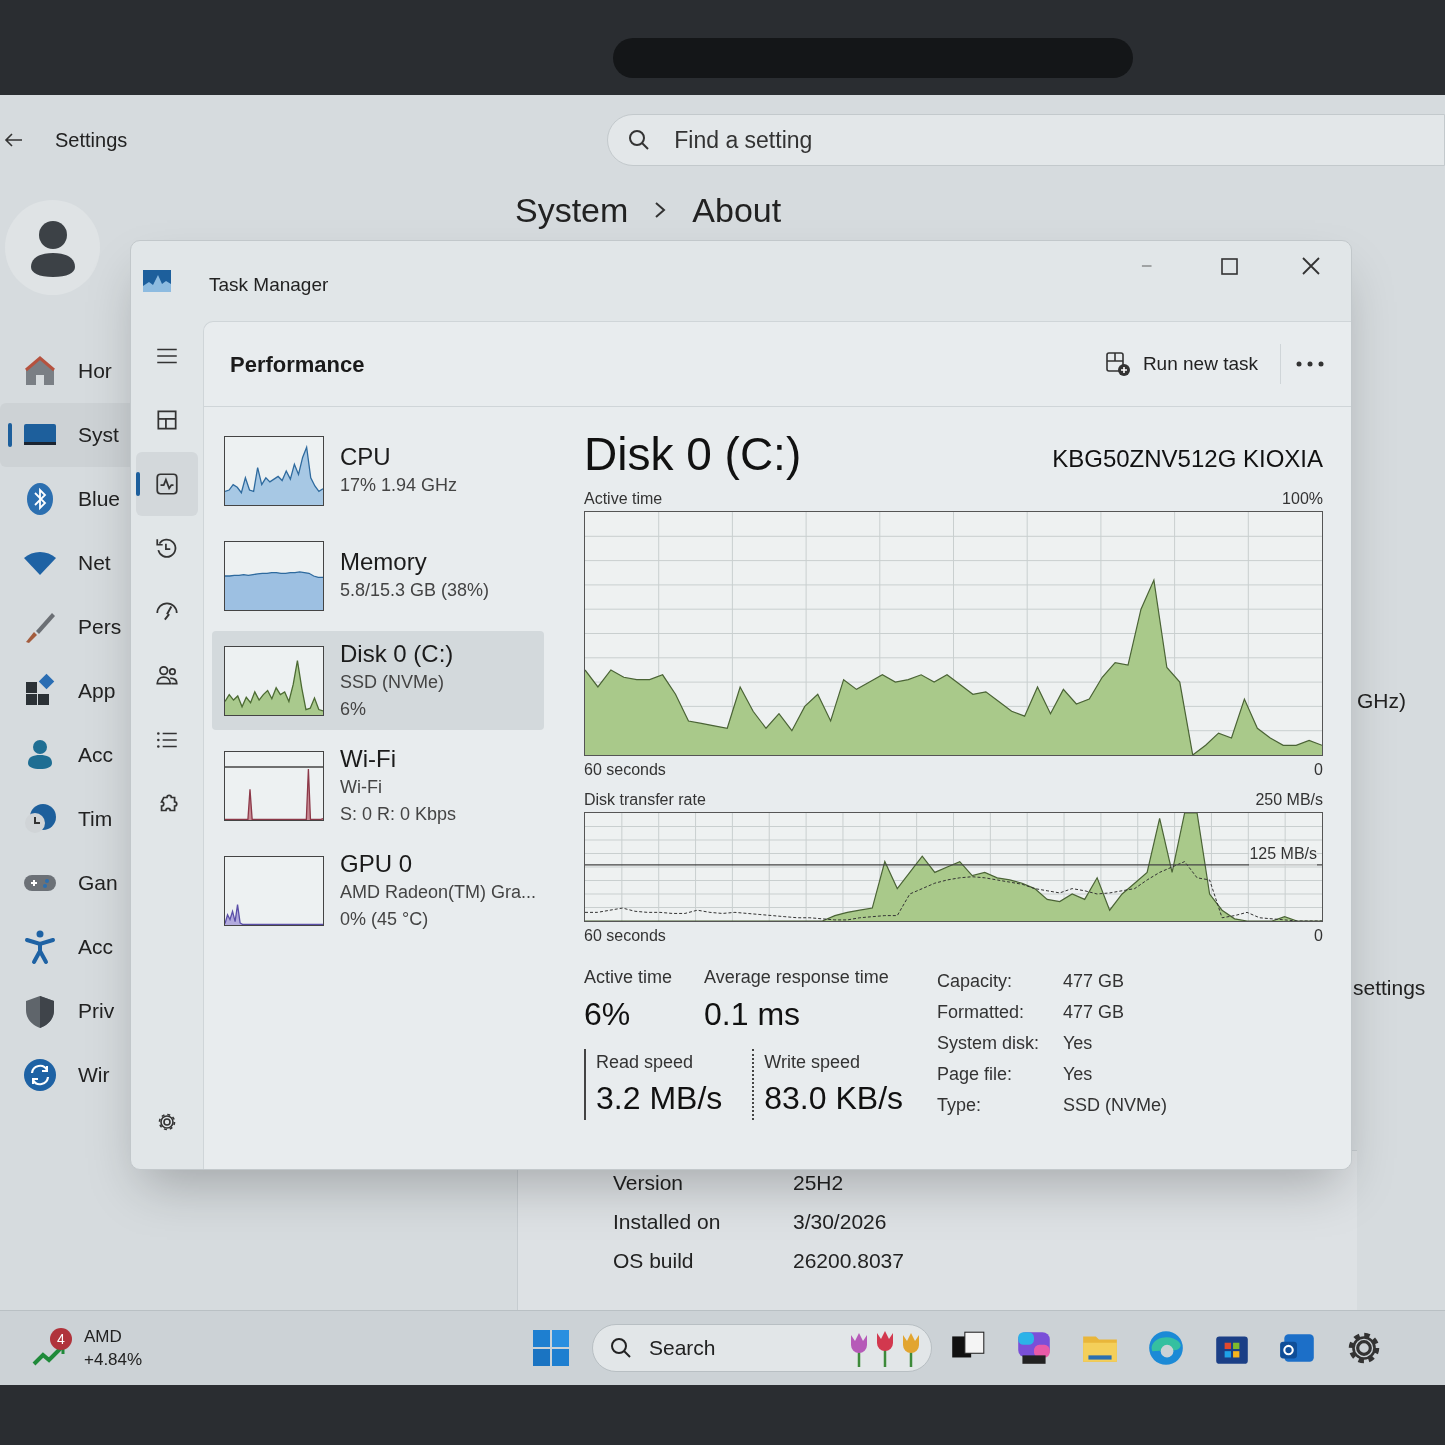 The height and width of the screenshot is (1445, 1445). Describe the element at coordinates (40, 1075) in the screenshot. I see `sync-icon` at that location.